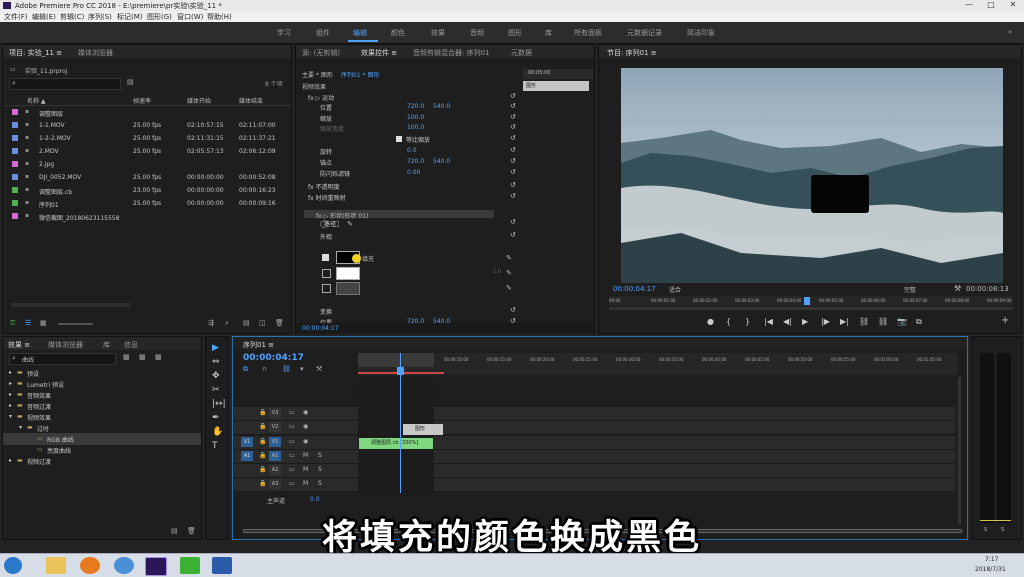 Image resolution: width=1024 pixels, height=577 pixels. What do you see at coordinates (305, 455) in the screenshot?
I see `track-mute-icon: M` at bounding box center [305, 455].